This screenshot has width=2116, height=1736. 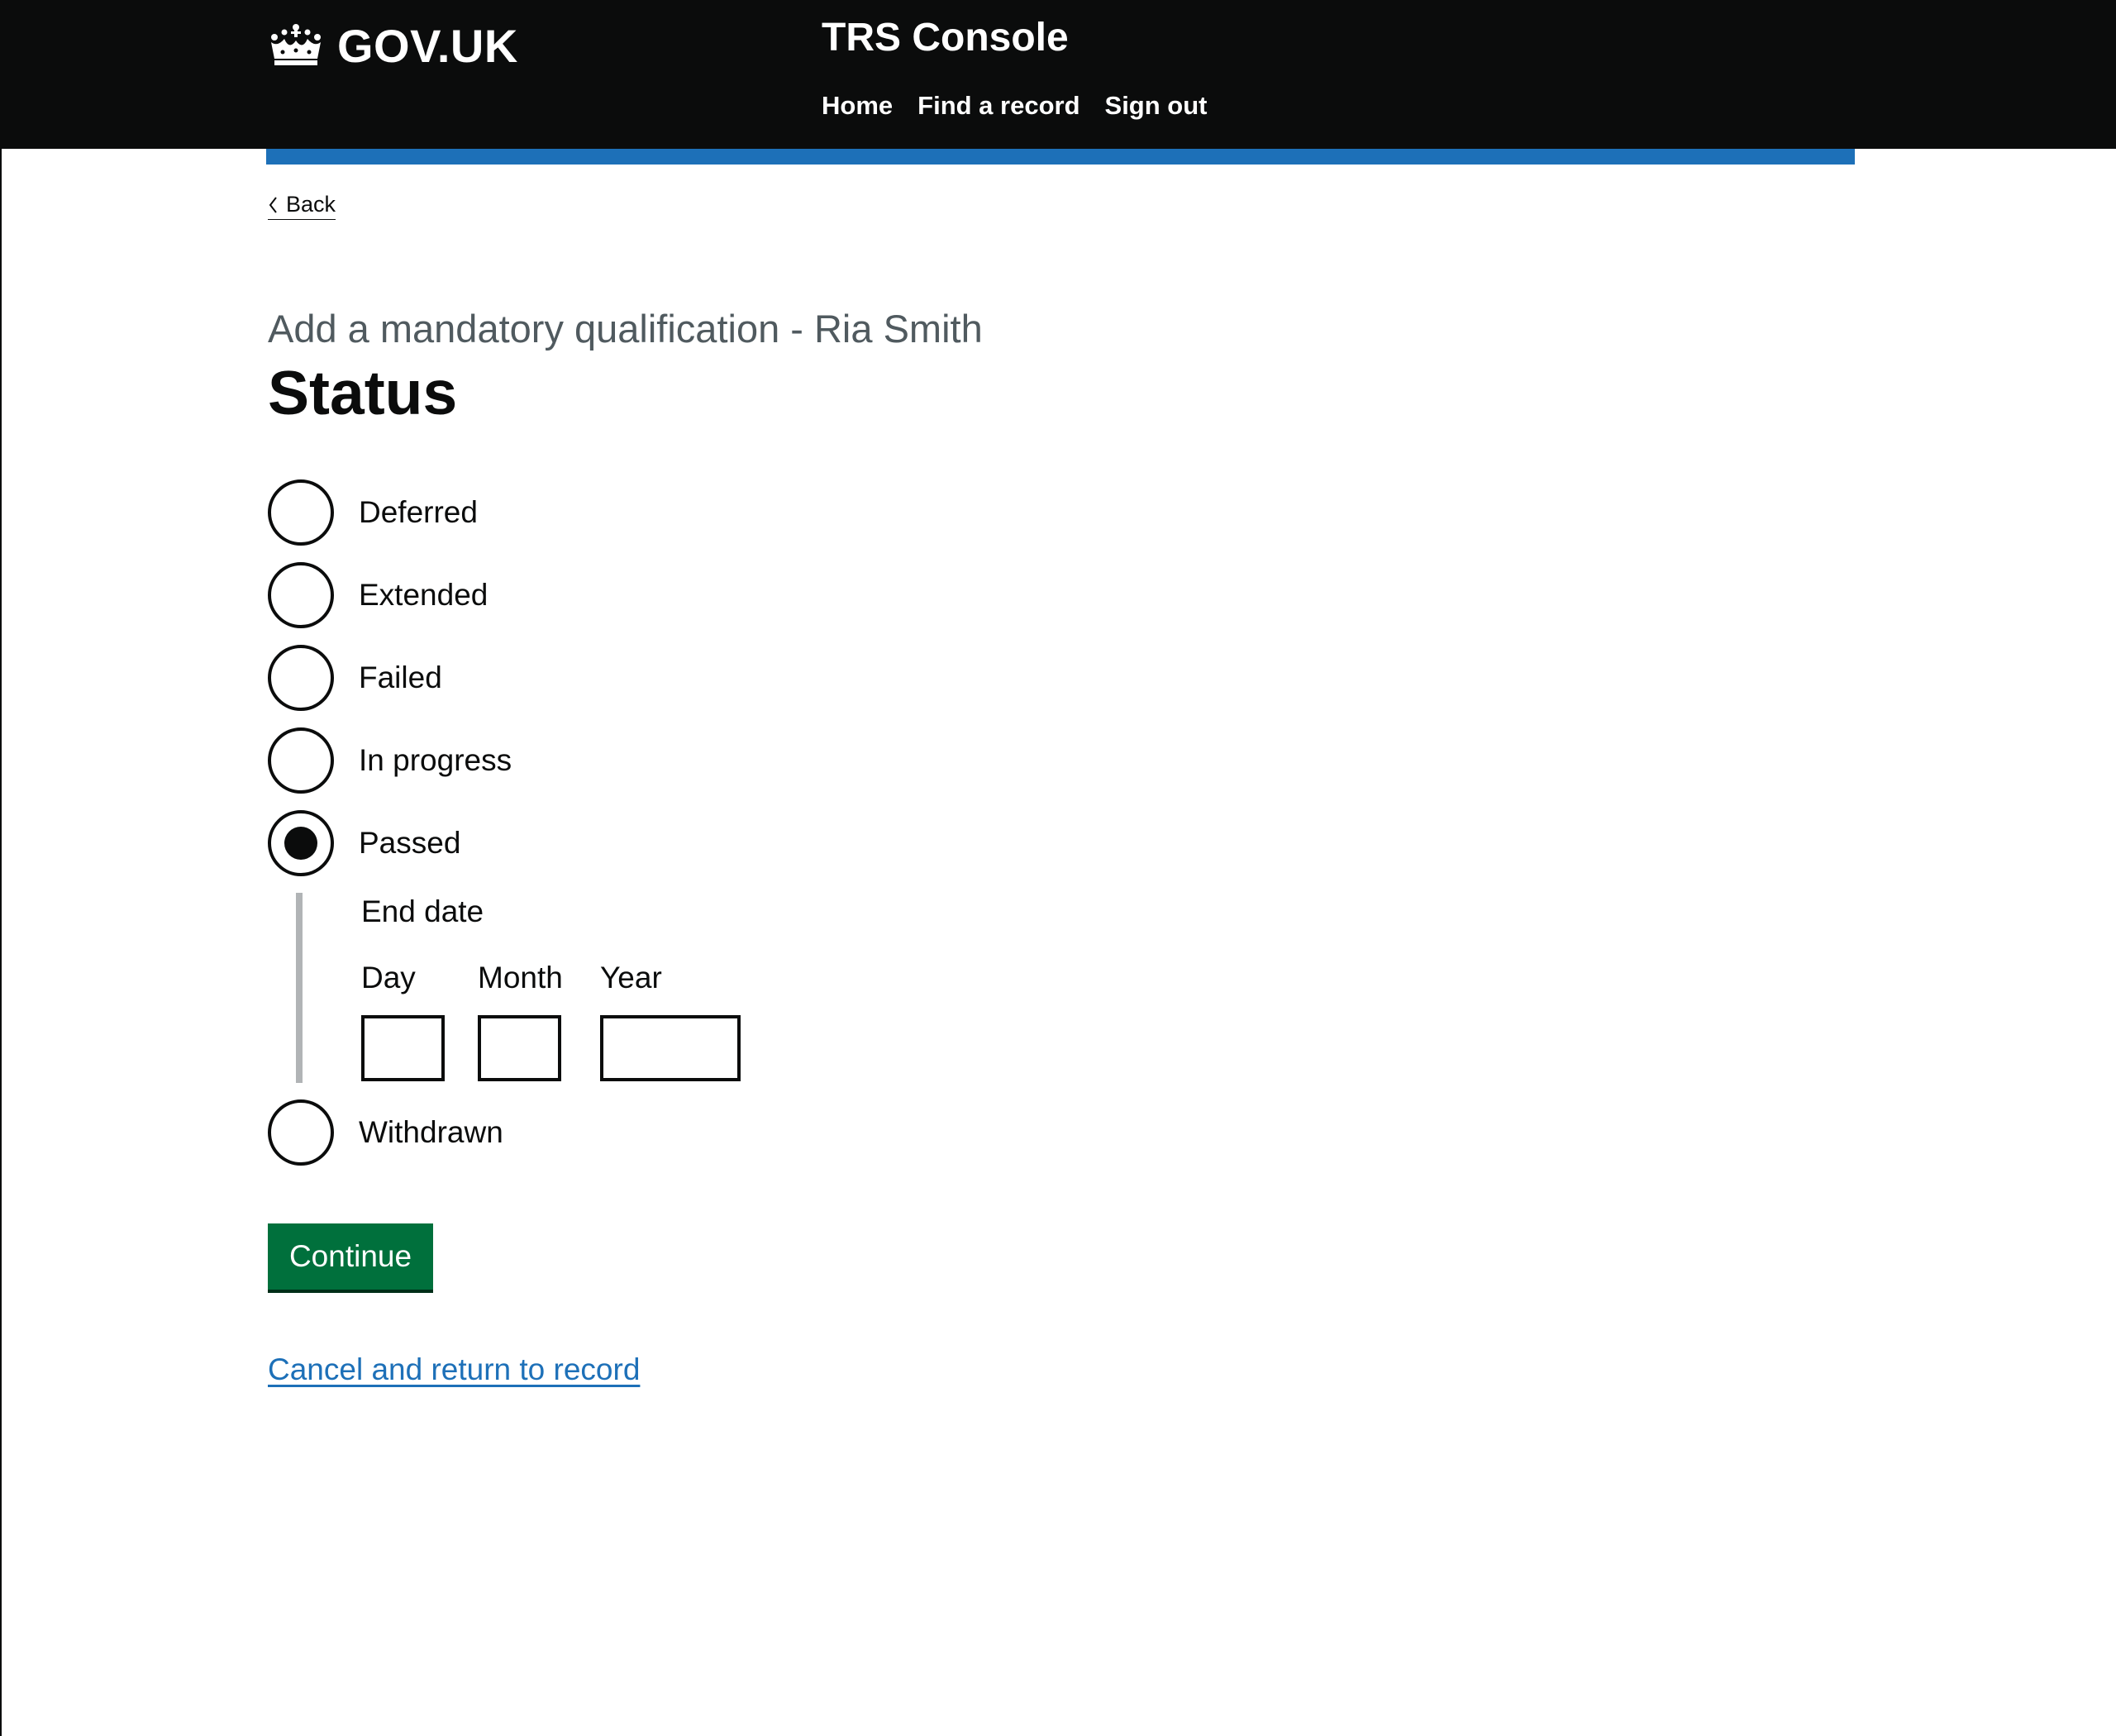 I want to click on back-link: Back, so click(x=302, y=206).